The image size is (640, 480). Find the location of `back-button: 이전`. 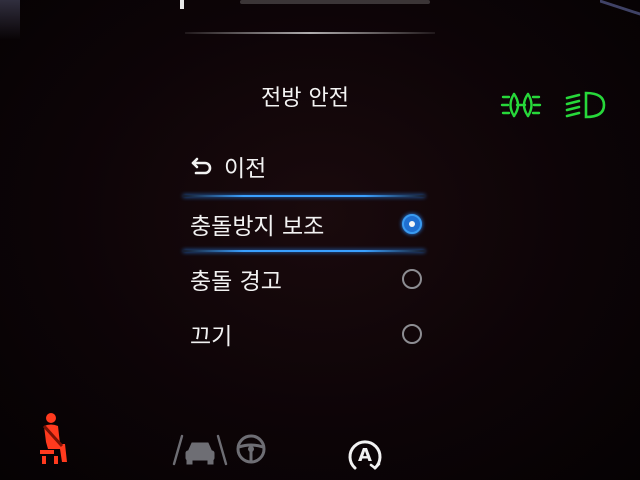

back-button: 이전 is located at coordinates (228, 166).